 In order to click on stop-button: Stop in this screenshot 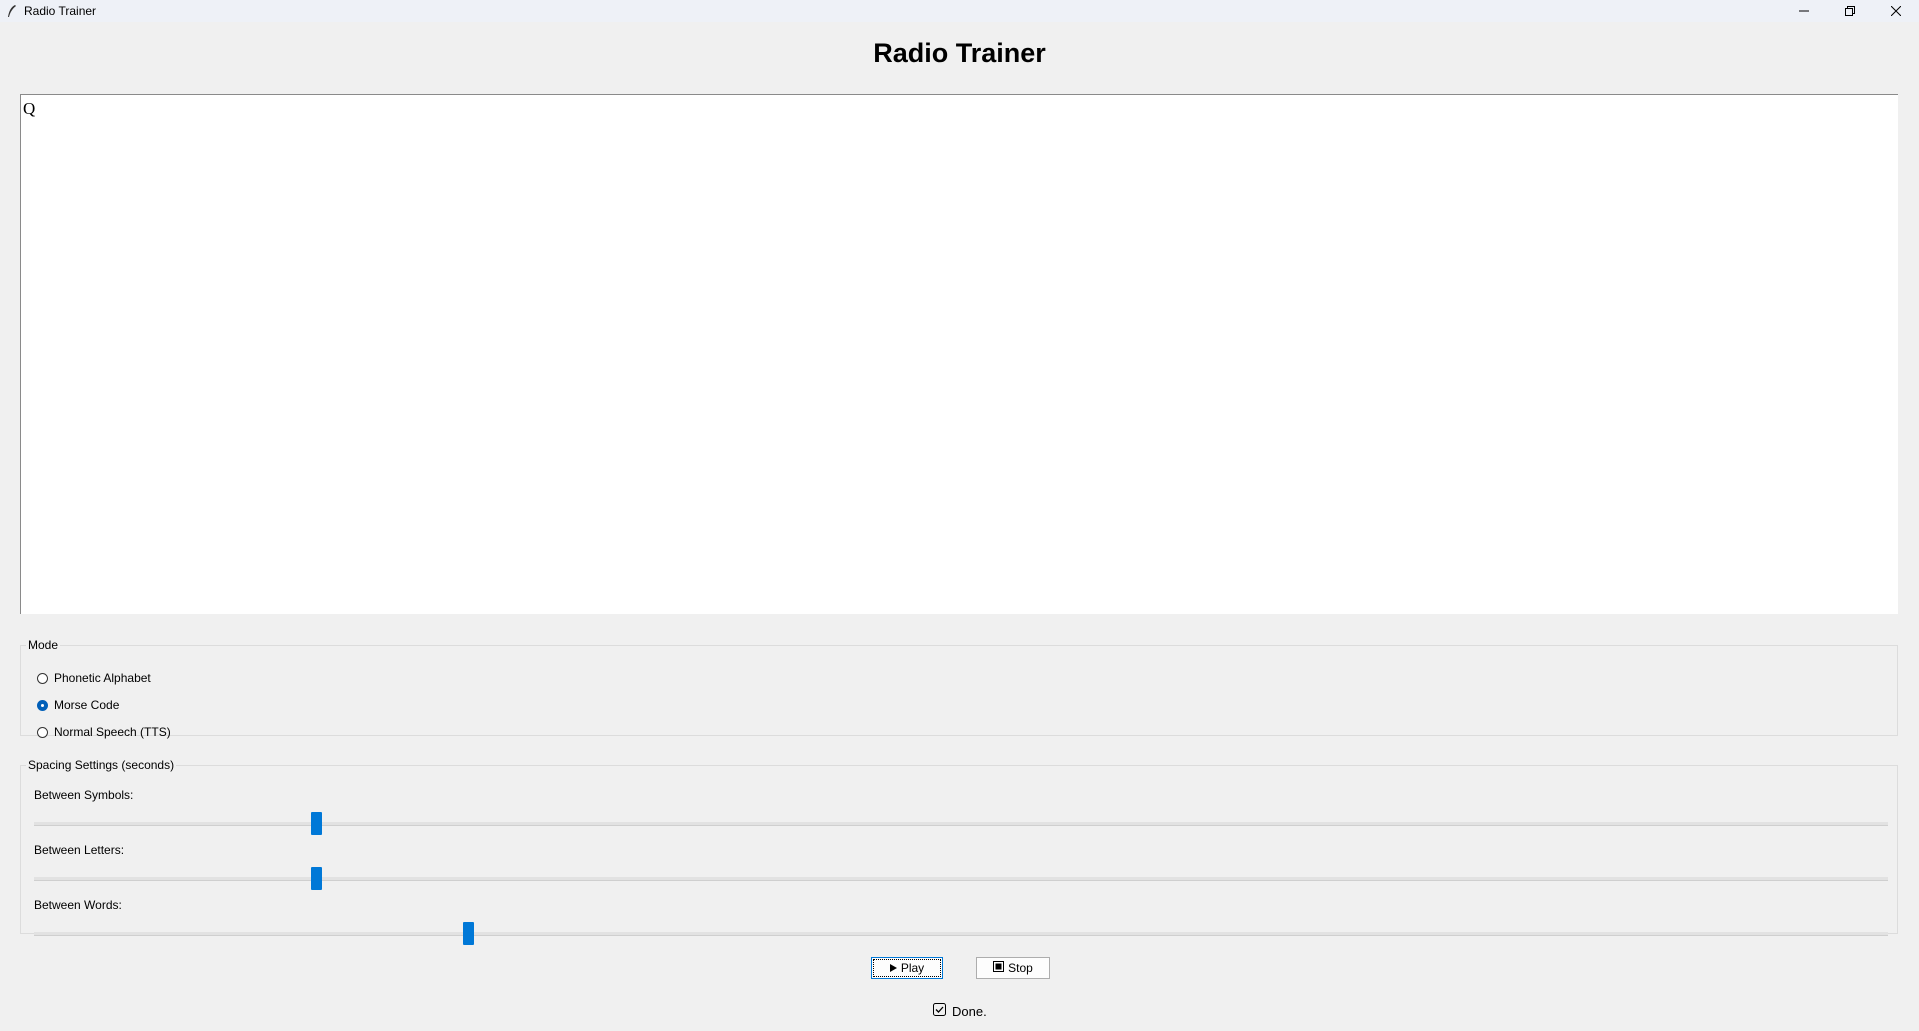, I will do `click(1013, 968)`.